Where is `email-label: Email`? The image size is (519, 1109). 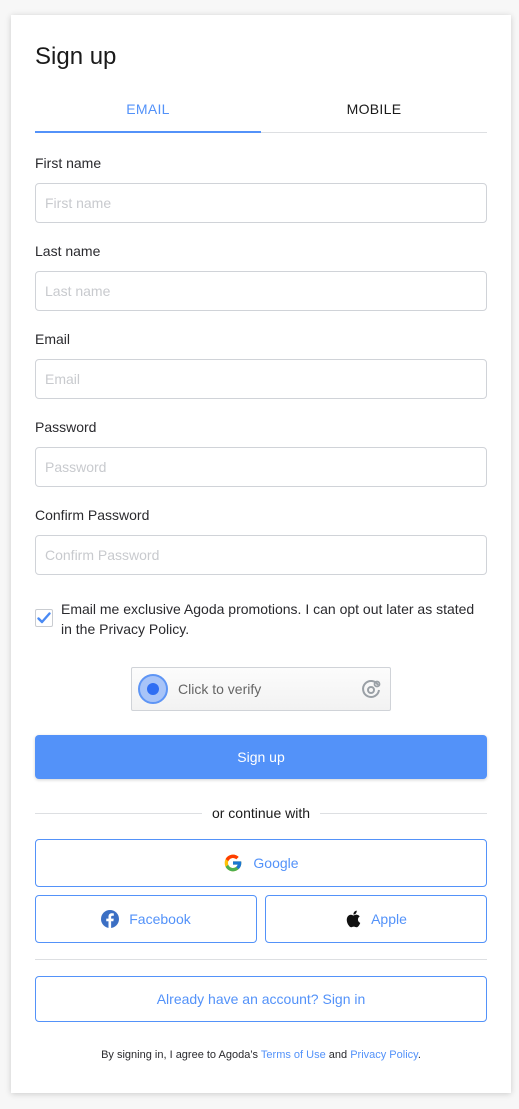 email-label: Email is located at coordinates (53, 339).